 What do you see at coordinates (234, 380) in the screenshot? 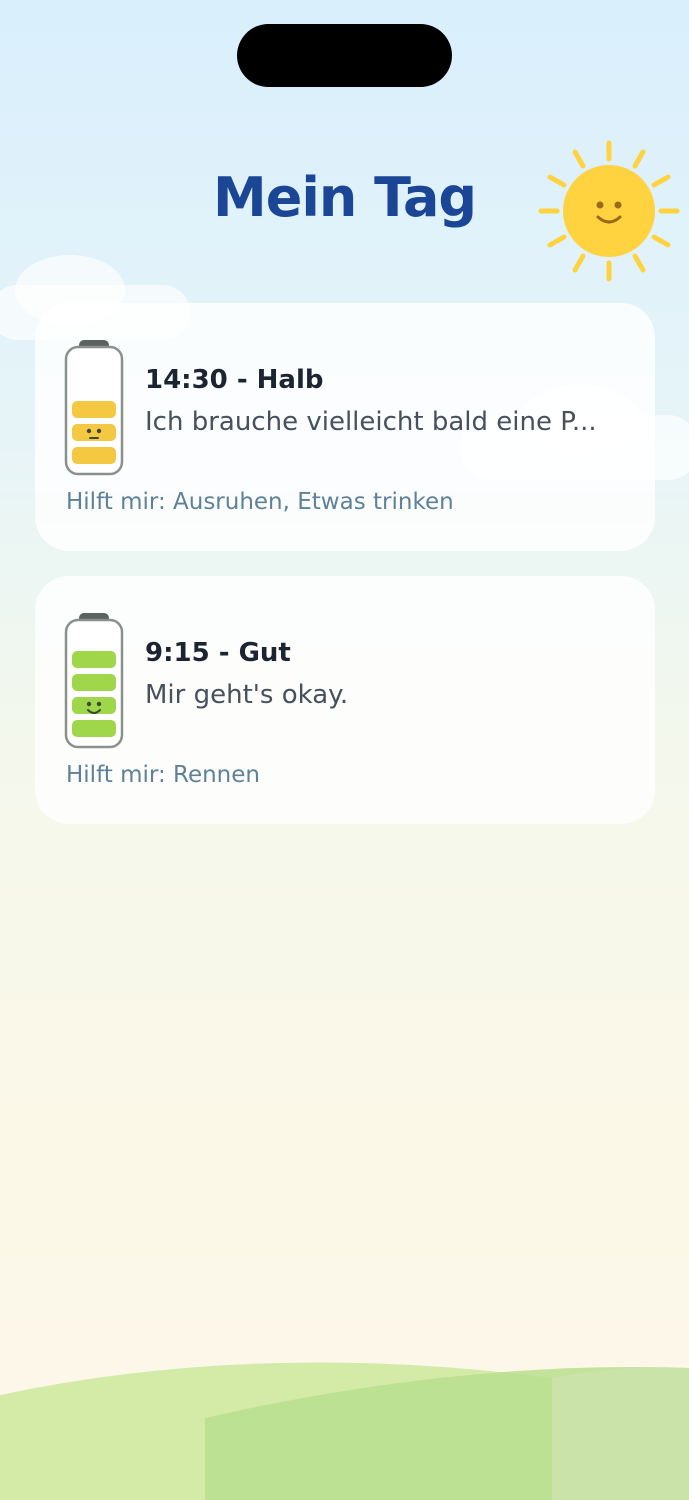
I see `entry-title: 14:30 - Halb` at bounding box center [234, 380].